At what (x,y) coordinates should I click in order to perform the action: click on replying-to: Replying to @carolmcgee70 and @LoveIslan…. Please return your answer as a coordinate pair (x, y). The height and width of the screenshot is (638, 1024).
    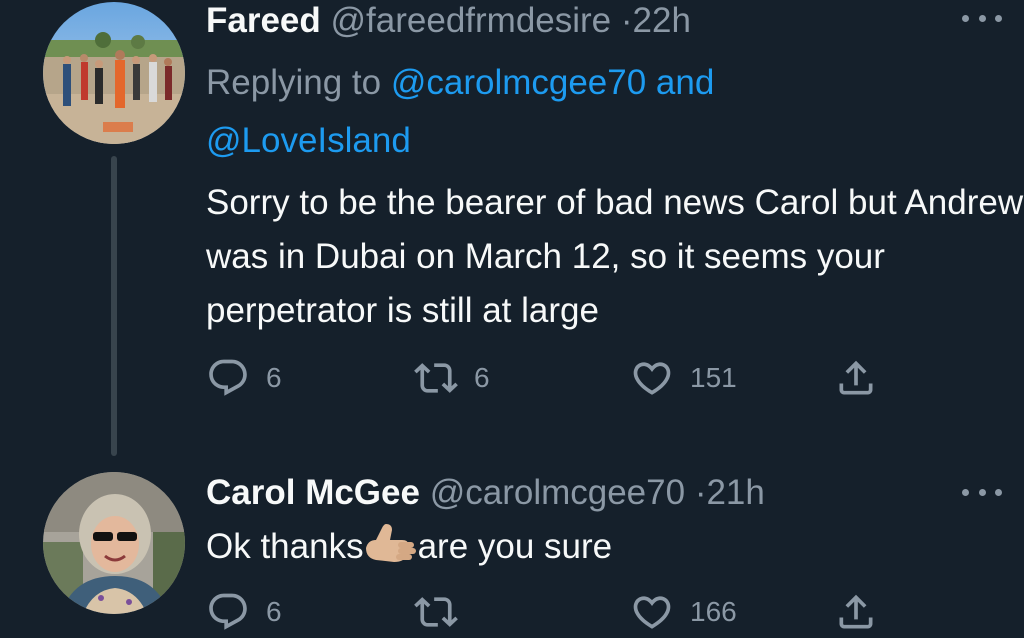
    Looking at the image, I should click on (526, 112).